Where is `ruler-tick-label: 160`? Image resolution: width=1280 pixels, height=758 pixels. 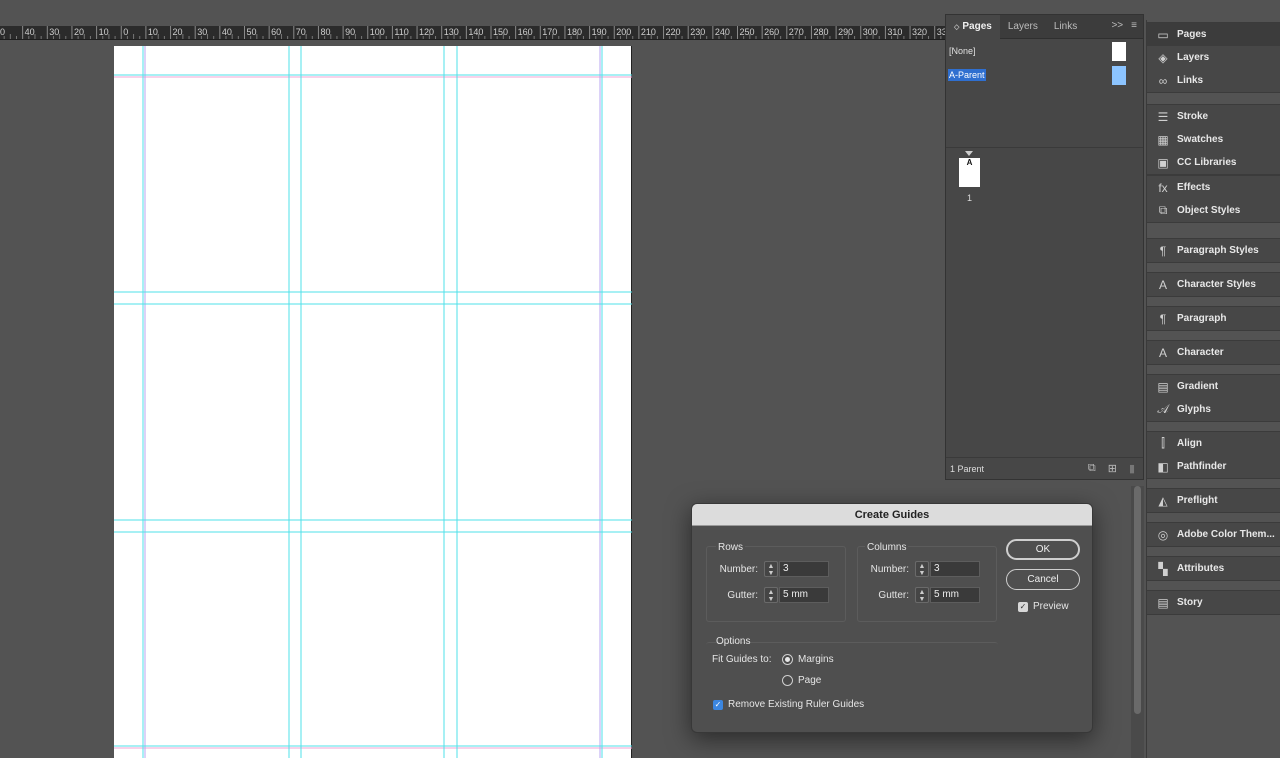
ruler-tick-label: 160 is located at coordinates (525, 32).